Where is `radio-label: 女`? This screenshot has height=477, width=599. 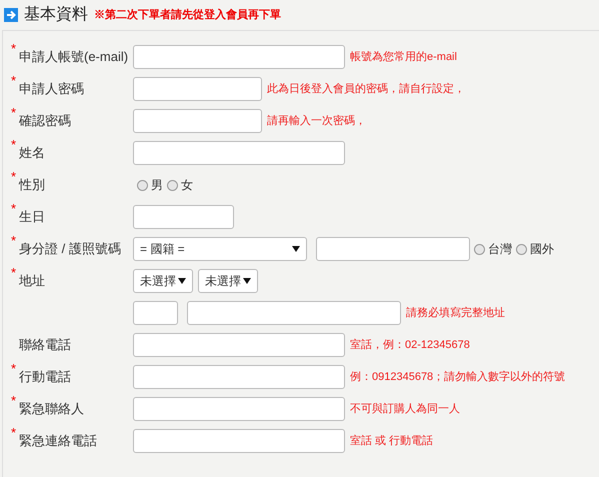
radio-label: 女 is located at coordinates (187, 185).